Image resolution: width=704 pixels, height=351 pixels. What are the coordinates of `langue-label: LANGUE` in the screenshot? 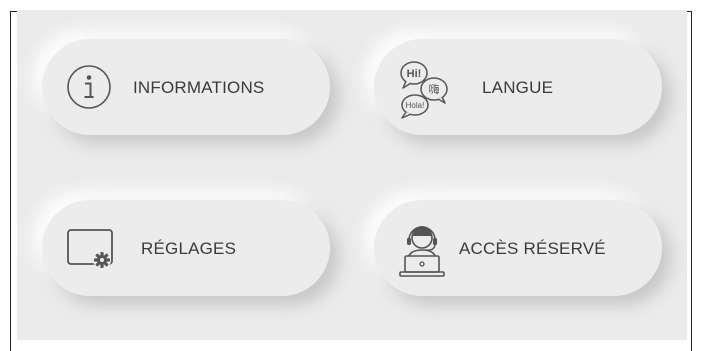 It's located at (518, 87).